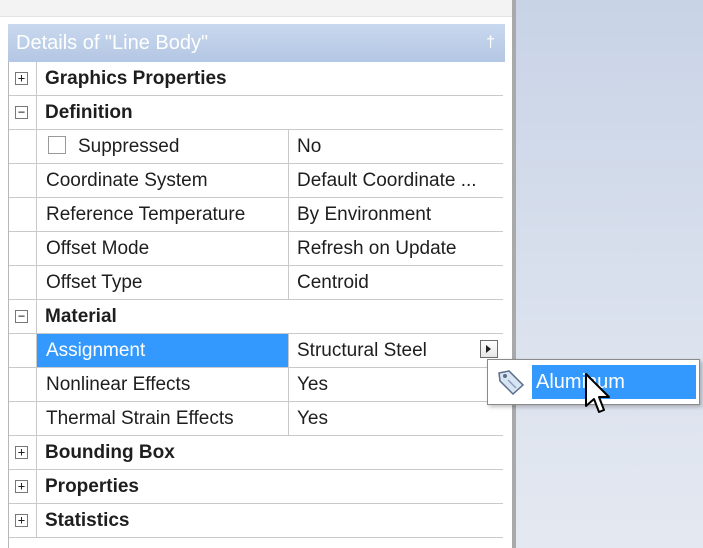 Image resolution: width=703 pixels, height=548 pixels. Describe the element at coordinates (256, 521) in the screenshot. I see `group-statistics: + Statistics` at that location.